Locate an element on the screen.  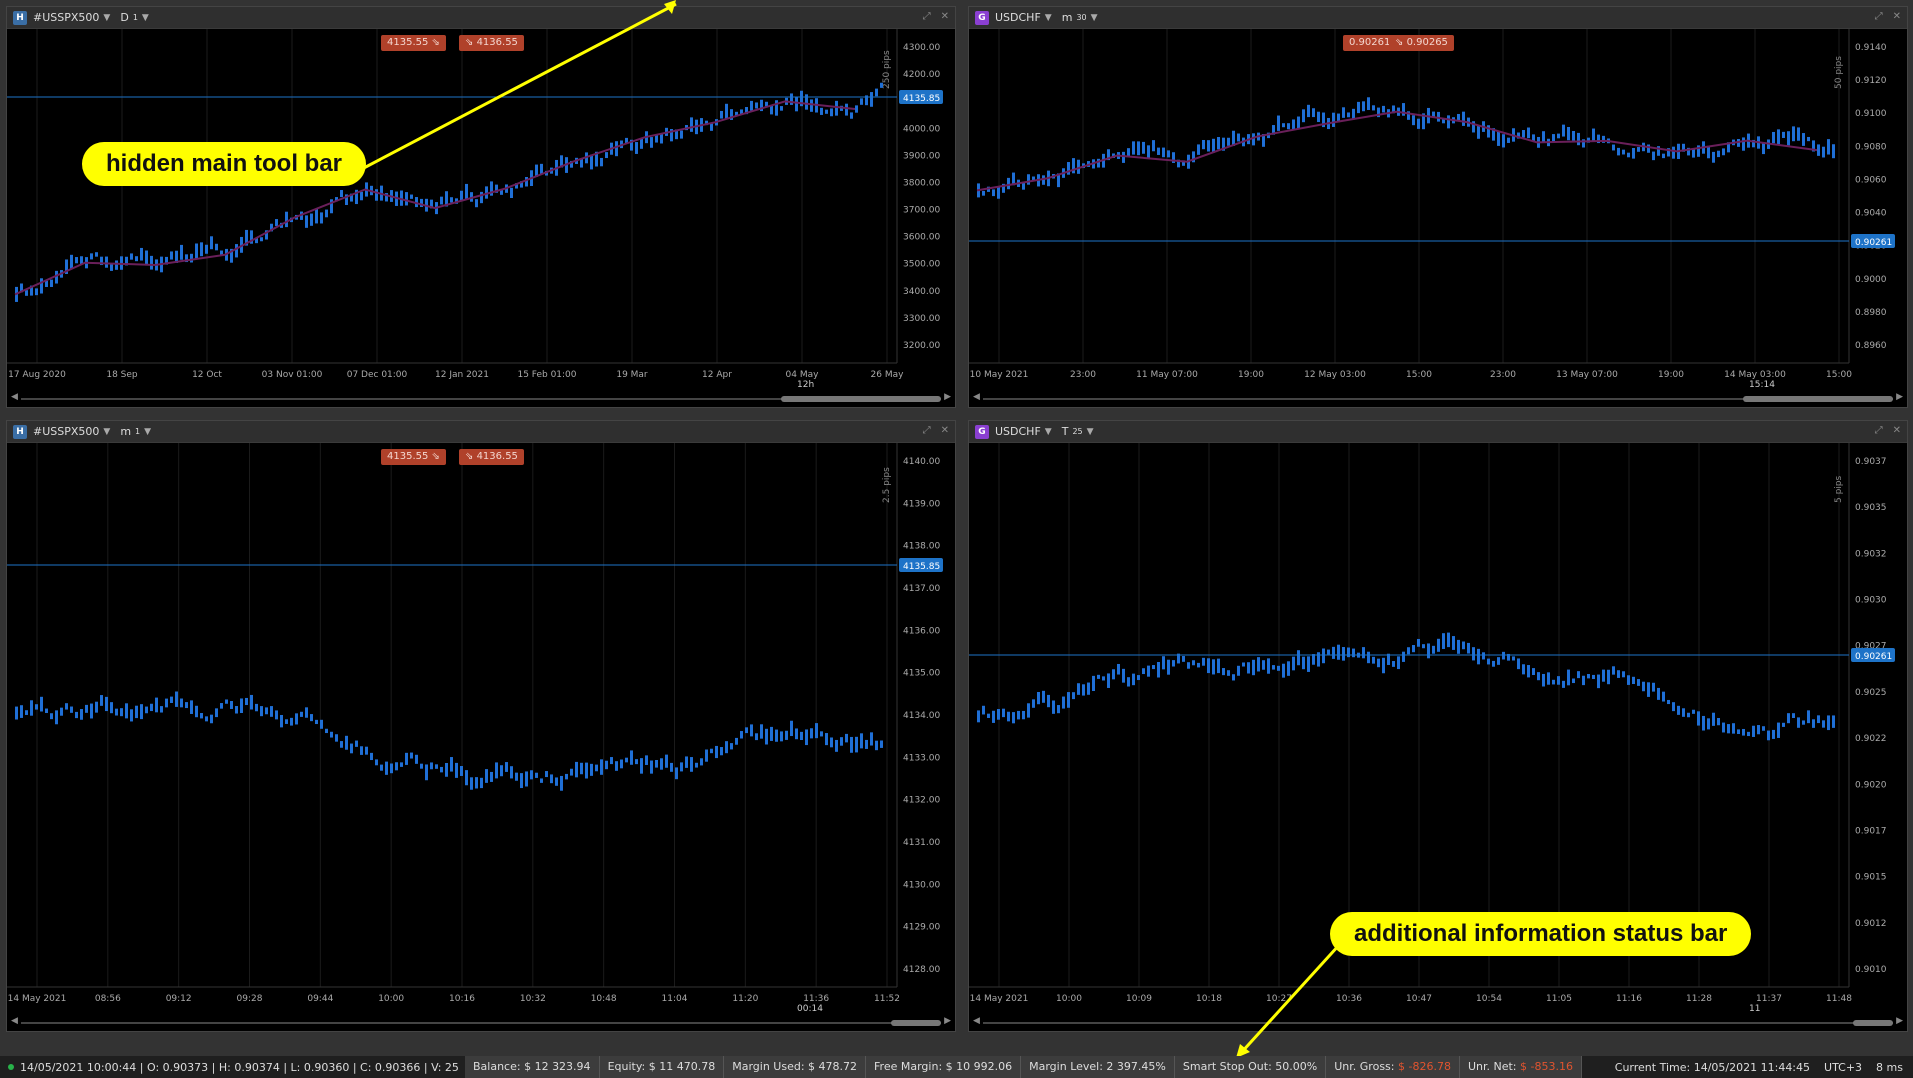
smart-stop-out: Smart Stop Out: 50.00% is located at coordinates (1251, 1067).